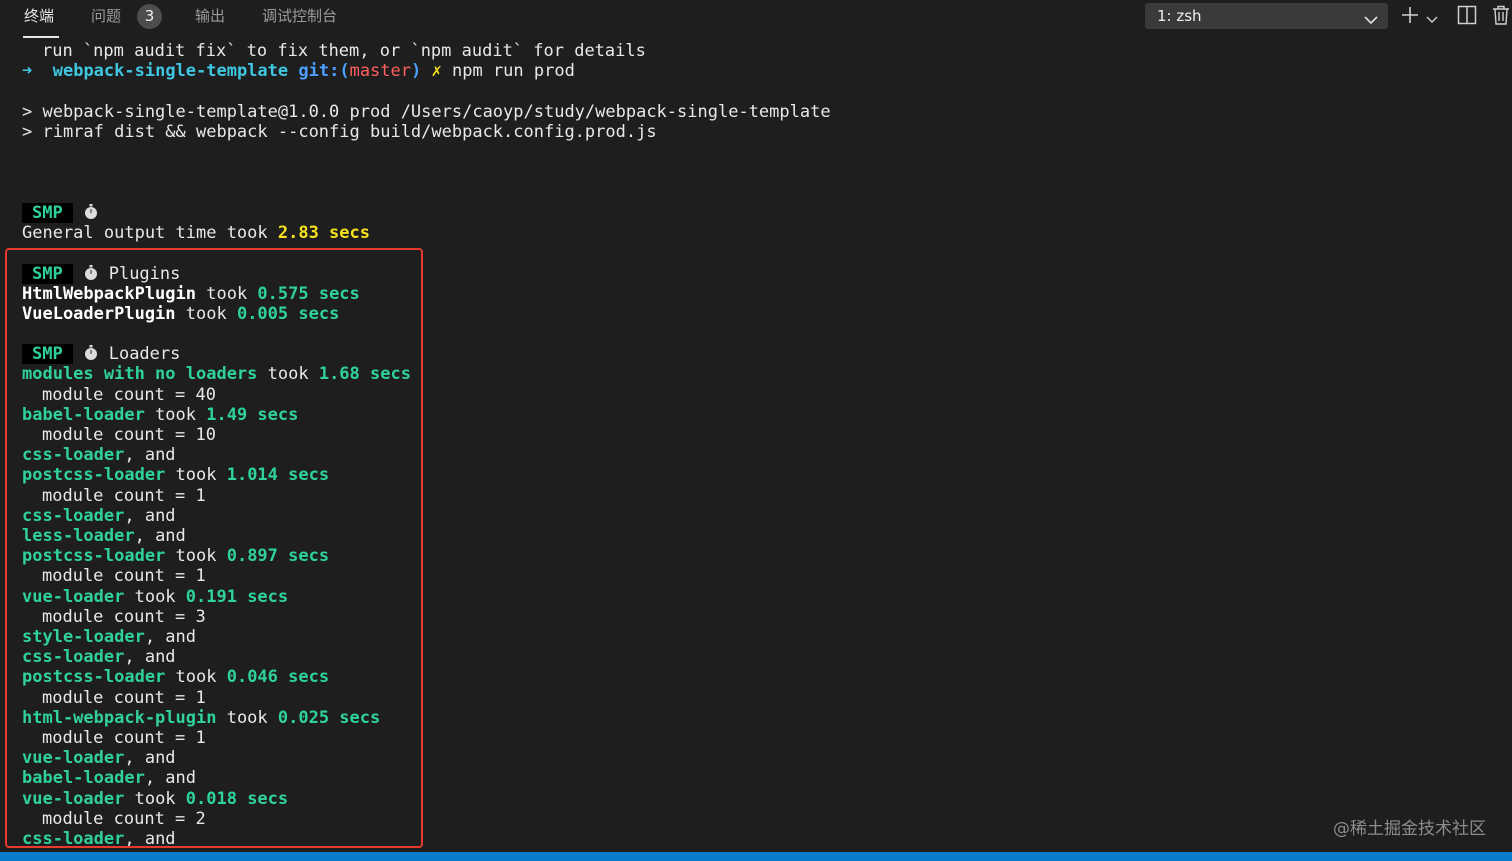  What do you see at coordinates (1467, 17) in the screenshot?
I see `split-icon` at bounding box center [1467, 17].